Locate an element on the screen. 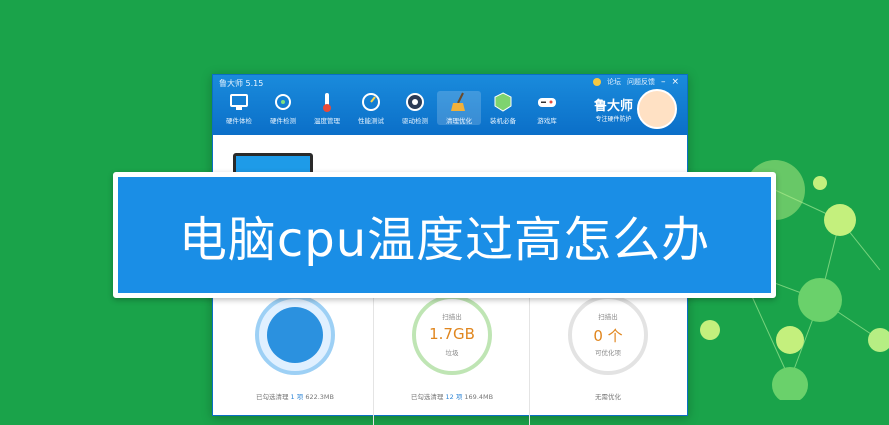 Image resolution: width=889 pixels, height=425 pixels. close-button: × is located at coordinates (675, 82).